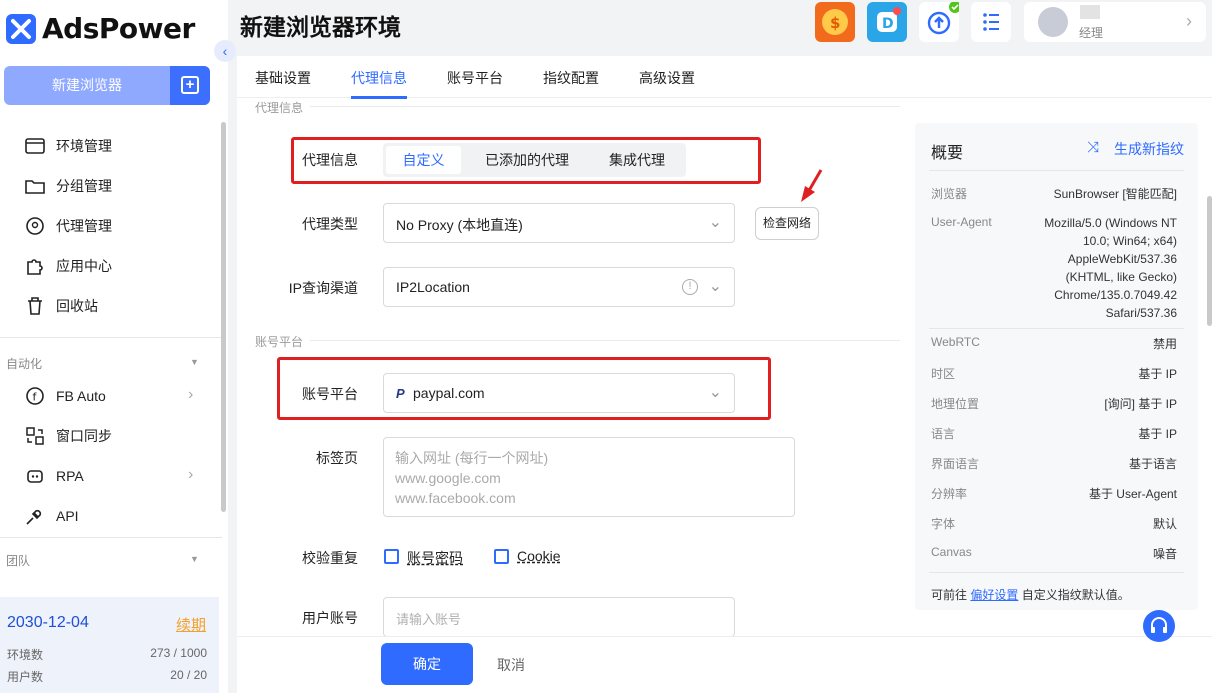 Image resolution: width=1212 pixels, height=693 pixels. What do you see at coordinates (1209, 261) in the screenshot?
I see `main-scrollbar` at bounding box center [1209, 261].